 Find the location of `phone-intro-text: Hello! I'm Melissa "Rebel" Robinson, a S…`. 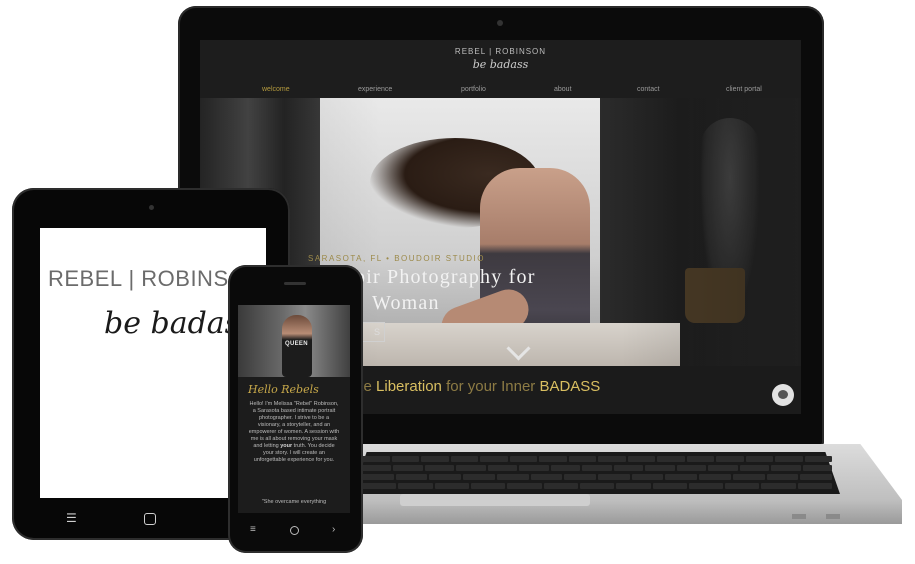

phone-intro-text: Hello! I'm Melissa "Rebel" Robinson, a S… is located at coordinates (294, 432).